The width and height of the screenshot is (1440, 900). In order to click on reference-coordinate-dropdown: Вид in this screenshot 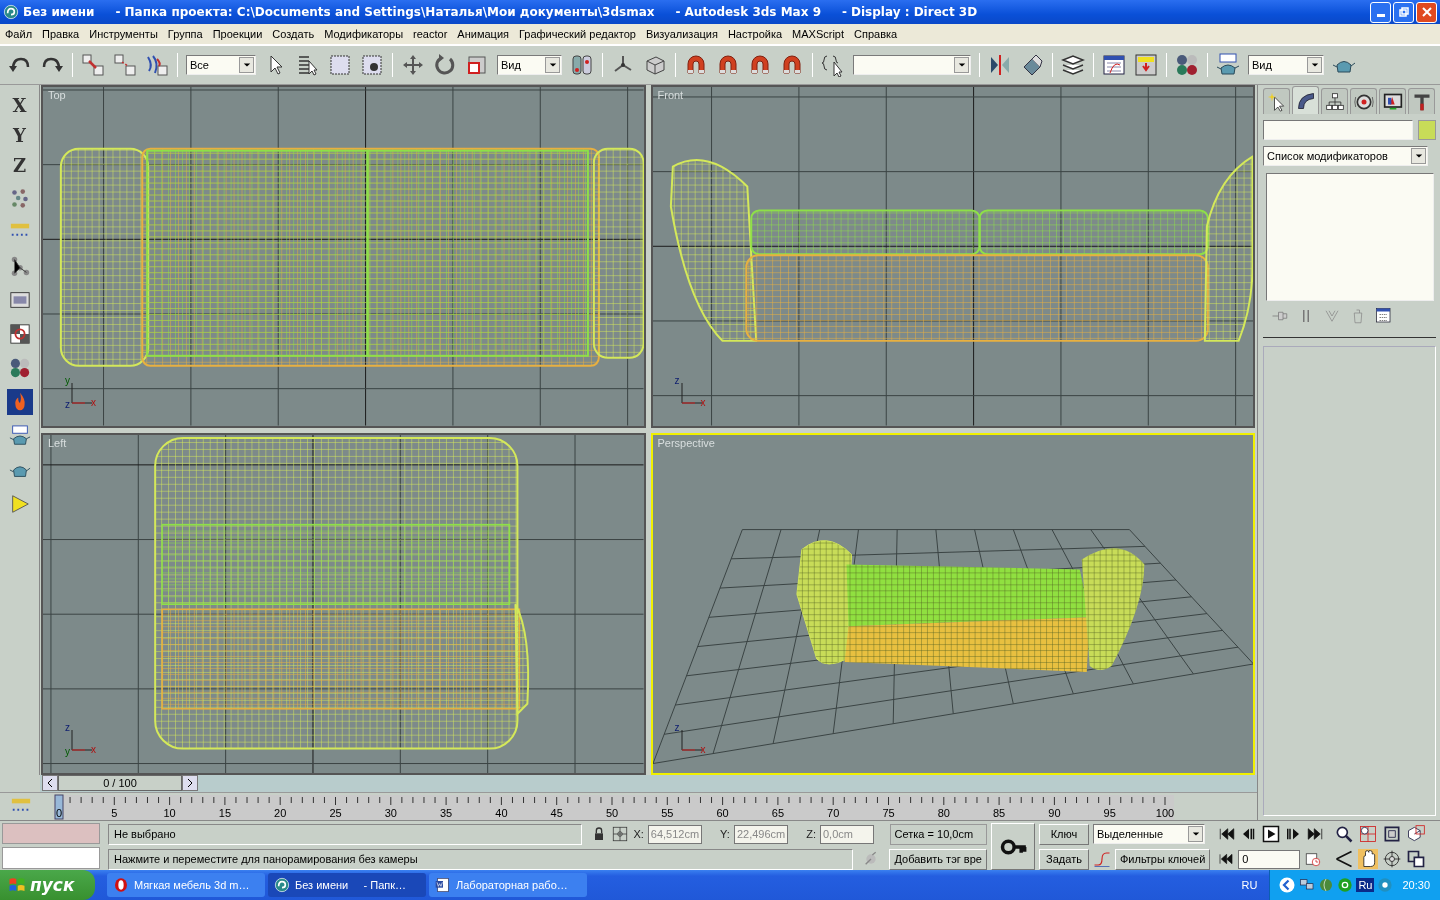, I will do `click(529, 65)`.